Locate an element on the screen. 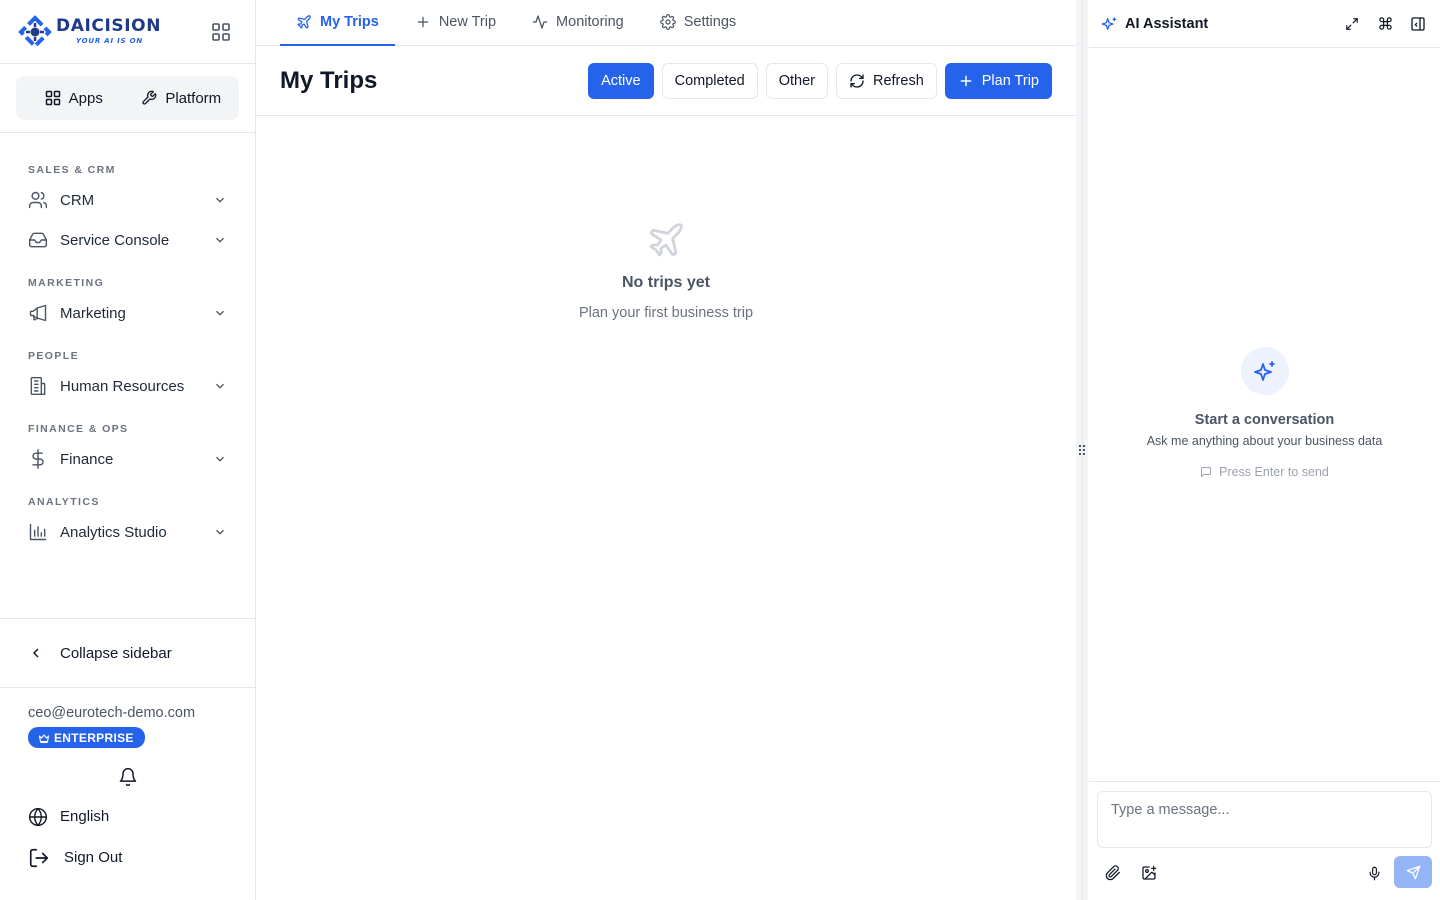 The width and height of the screenshot is (1440, 900). paperclip-icon is located at coordinates (1112, 873).